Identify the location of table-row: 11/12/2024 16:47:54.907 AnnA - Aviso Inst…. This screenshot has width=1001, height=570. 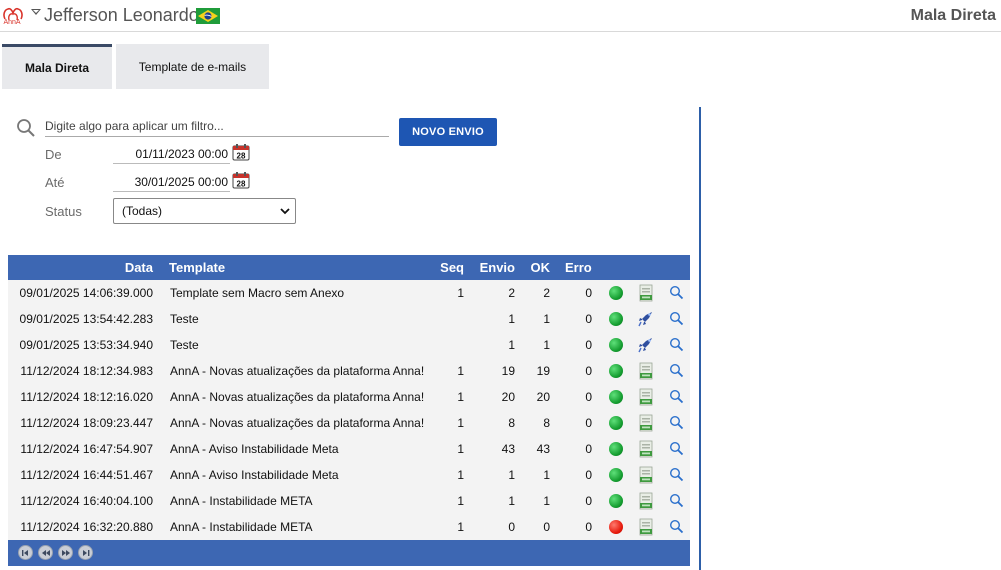
(349, 449).